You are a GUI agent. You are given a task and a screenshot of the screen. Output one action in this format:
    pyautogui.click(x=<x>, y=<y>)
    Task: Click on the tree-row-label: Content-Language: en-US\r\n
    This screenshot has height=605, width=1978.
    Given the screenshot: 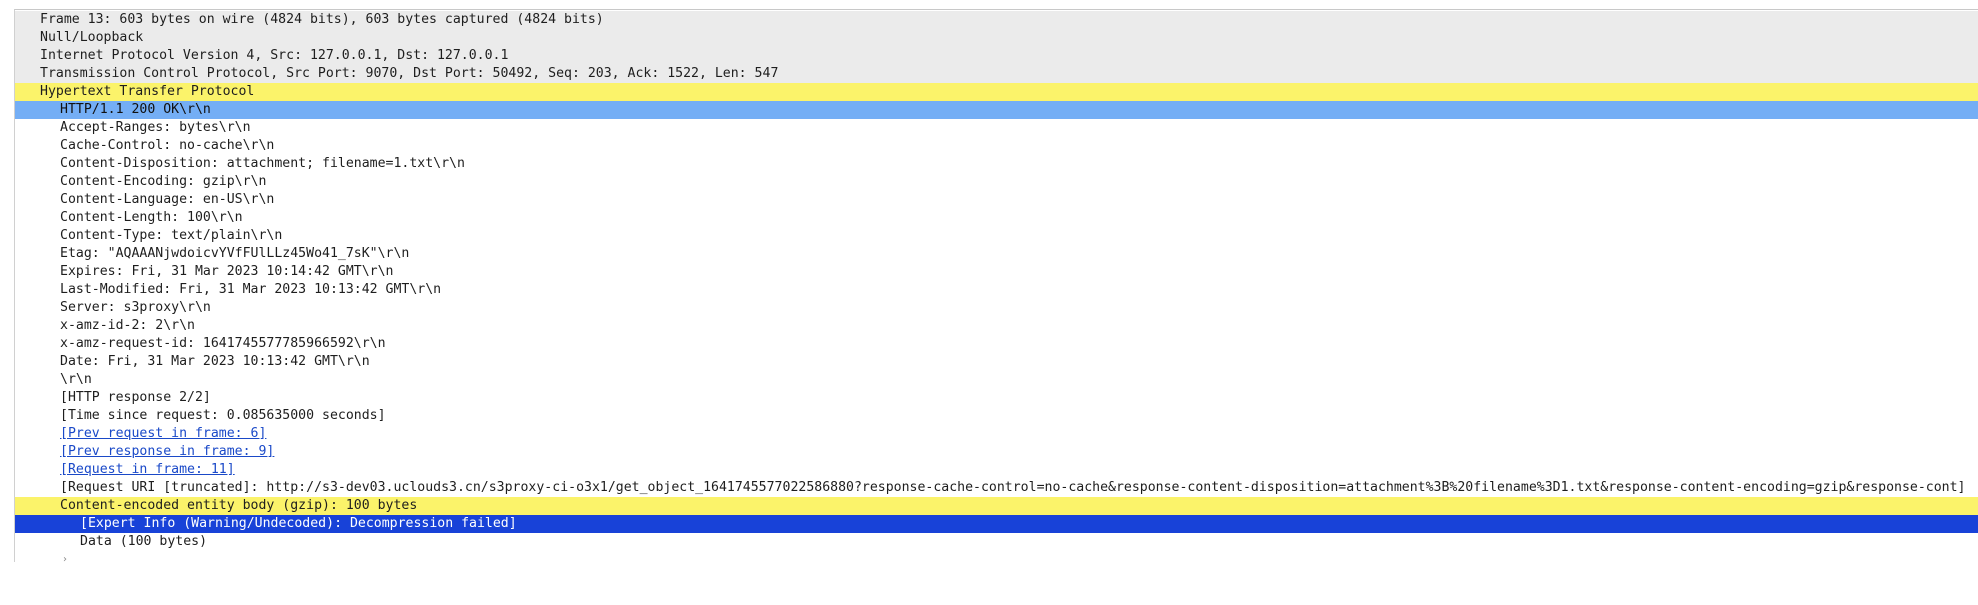 What is the action you would take?
    pyautogui.click(x=167, y=199)
    